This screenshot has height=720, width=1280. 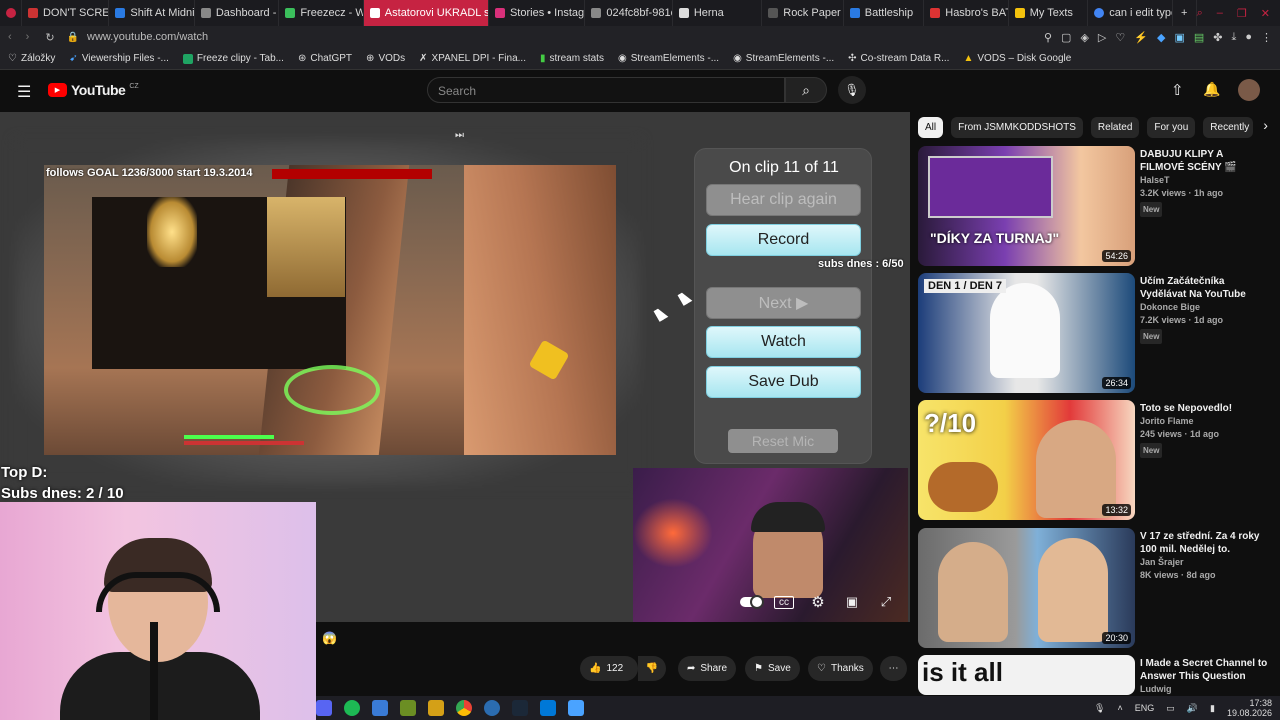 What do you see at coordinates (1141, 37) in the screenshot?
I see `extension-icon: ⚡` at bounding box center [1141, 37].